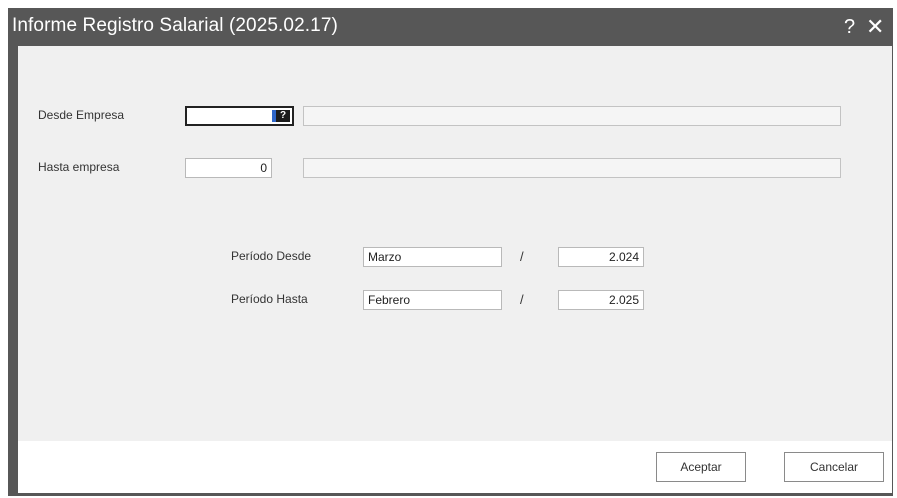 The image size is (897, 498). I want to click on cancel-button: Cancelar, so click(834, 467).